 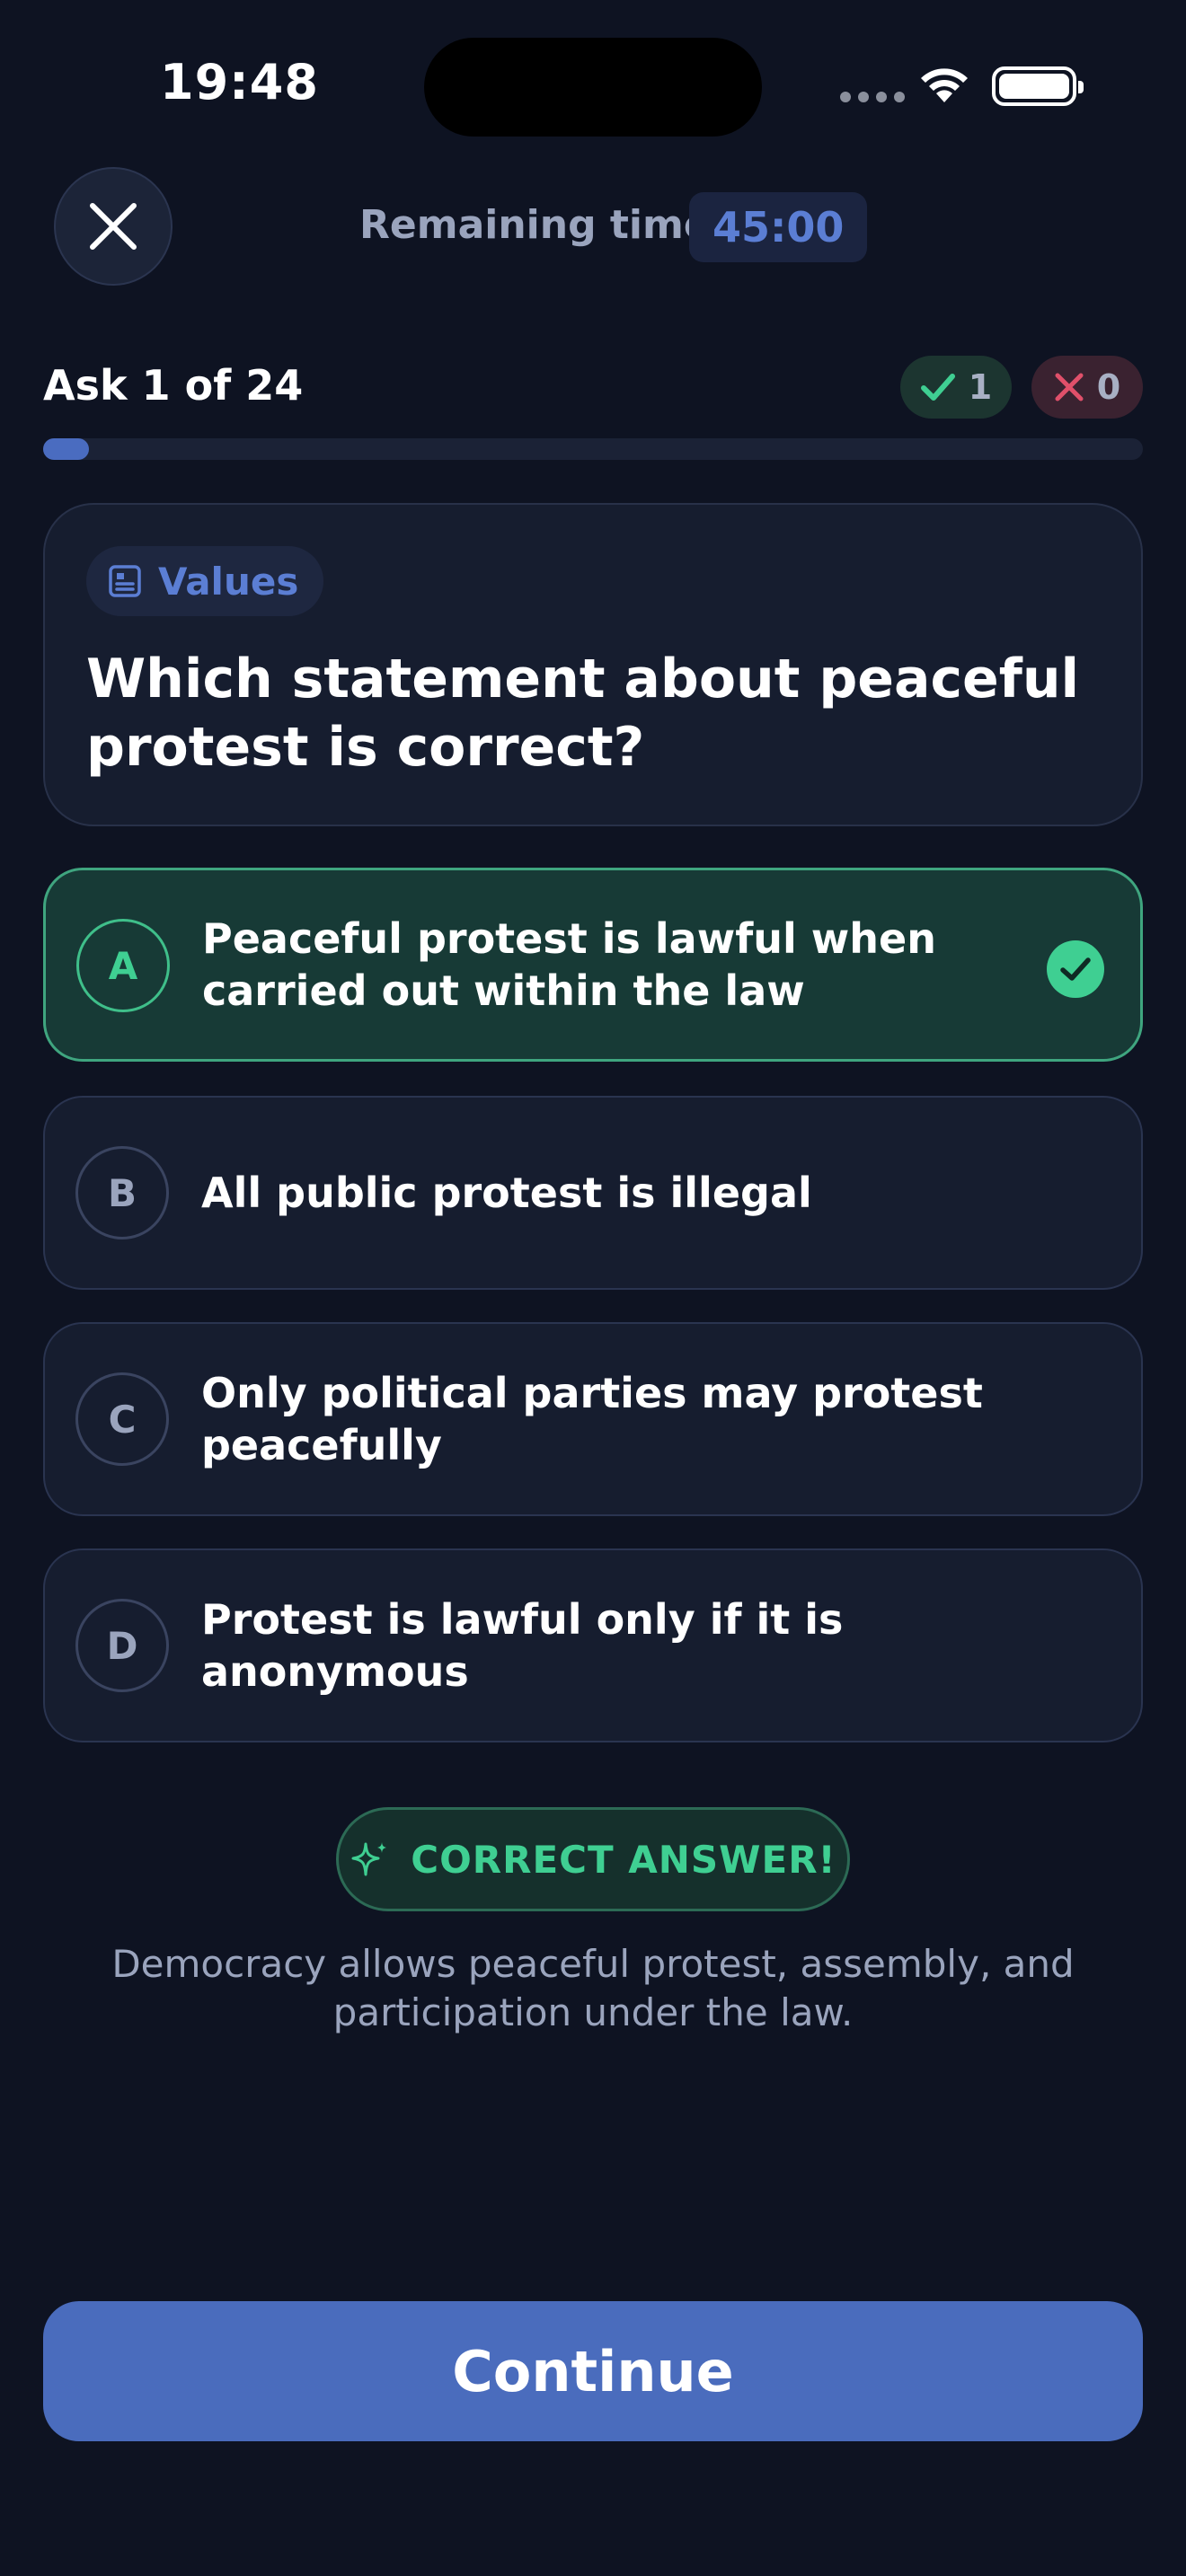 I want to click on checkmark-icon, so click(x=1075, y=969).